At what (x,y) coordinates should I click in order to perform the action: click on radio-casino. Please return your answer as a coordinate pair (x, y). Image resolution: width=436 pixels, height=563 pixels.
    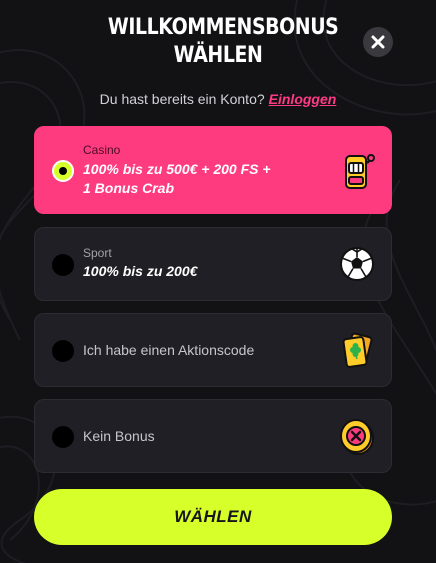
    Looking at the image, I should click on (63, 171).